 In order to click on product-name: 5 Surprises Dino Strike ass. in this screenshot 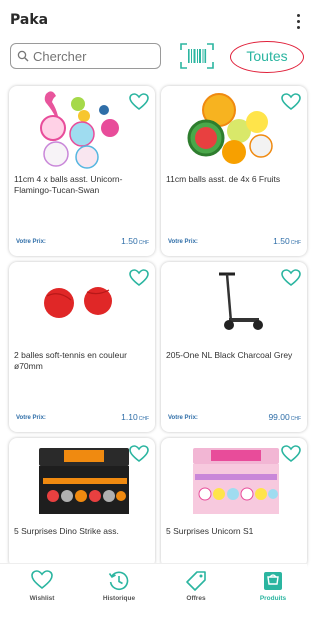, I will do `click(66, 531)`.